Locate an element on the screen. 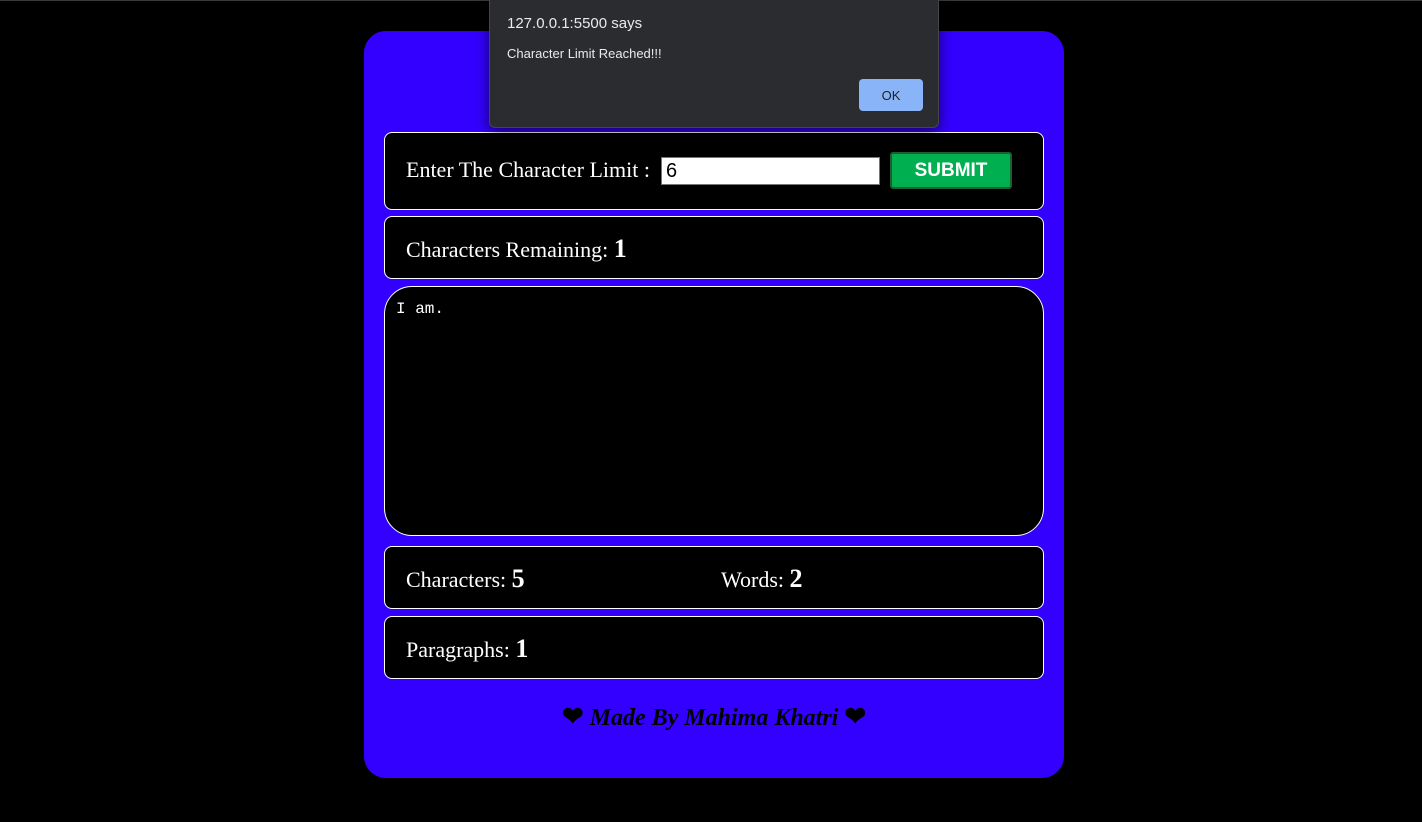  alert-title: 127.0.0.1:5500 says is located at coordinates (575, 23).